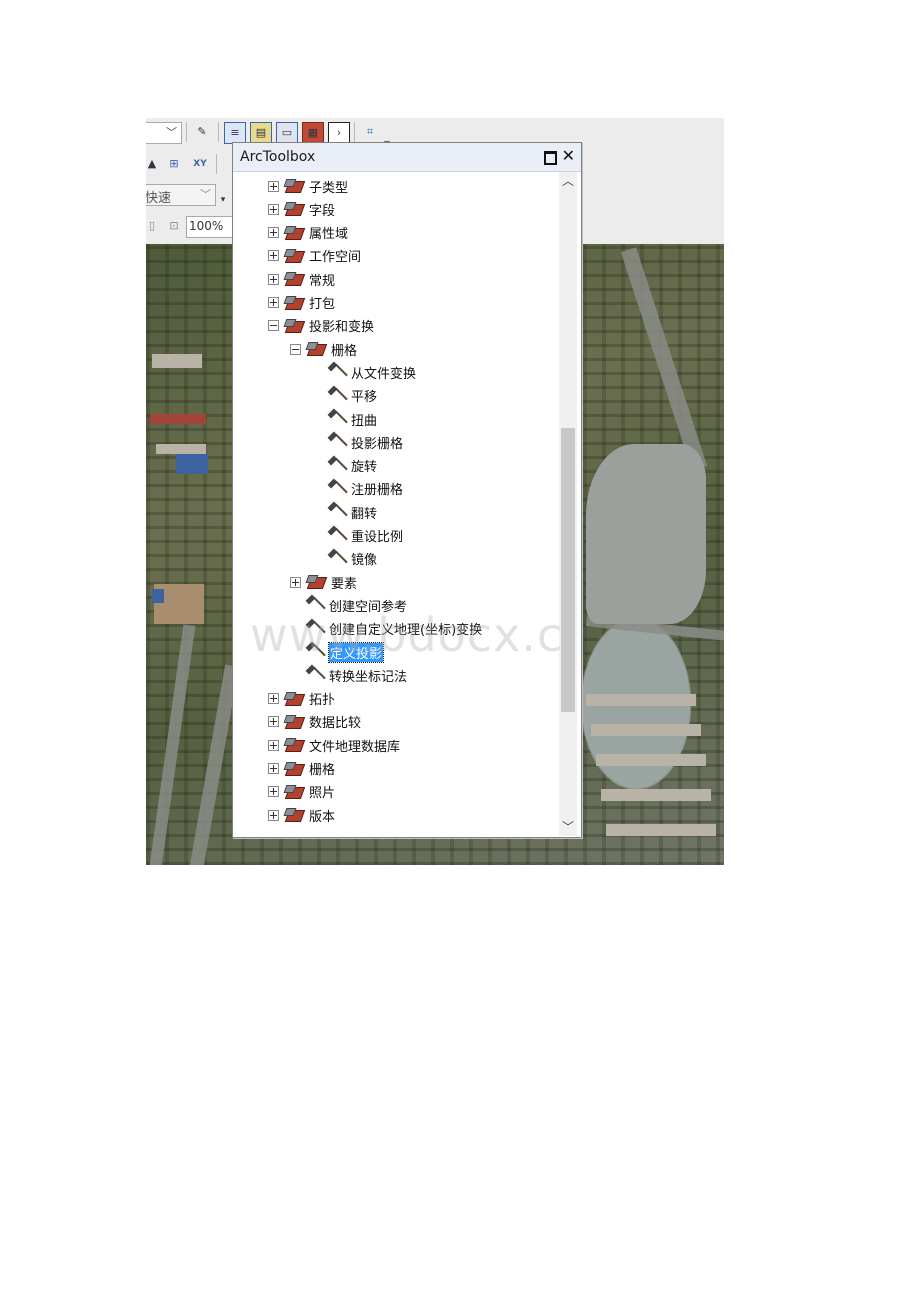 The height and width of the screenshot is (1302, 920). I want to click on maximize-icon, so click(550, 158).